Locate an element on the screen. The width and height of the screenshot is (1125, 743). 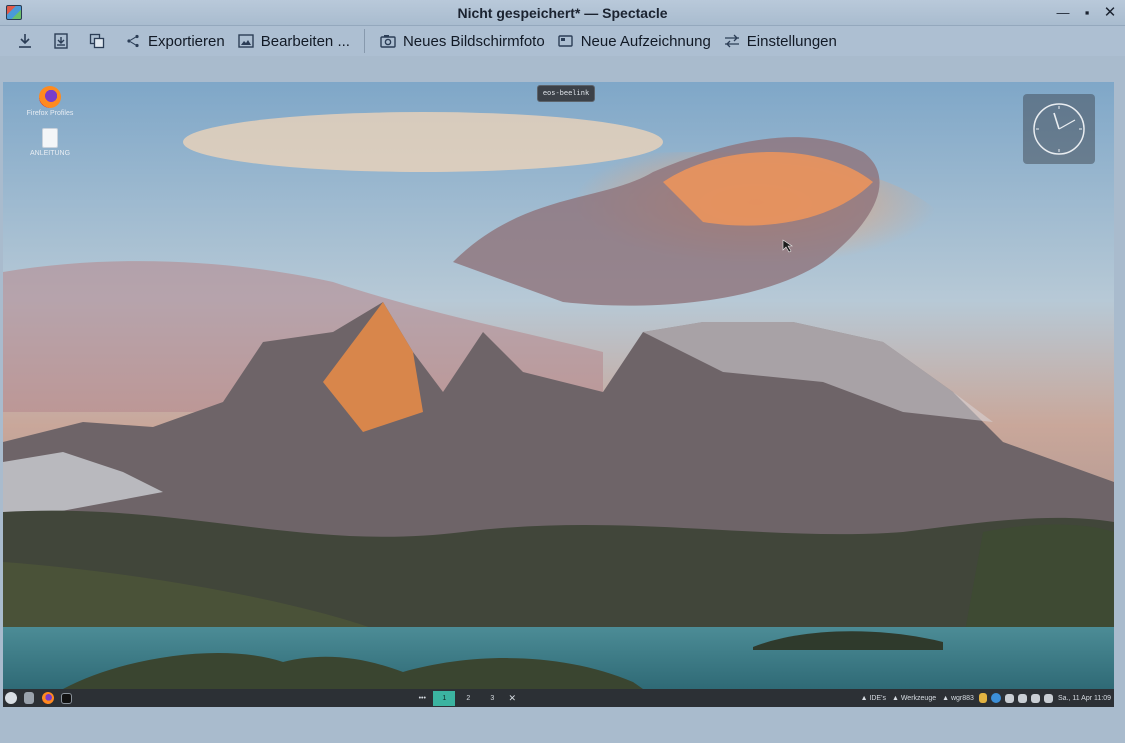
save-button is located at coordinates (25, 41).